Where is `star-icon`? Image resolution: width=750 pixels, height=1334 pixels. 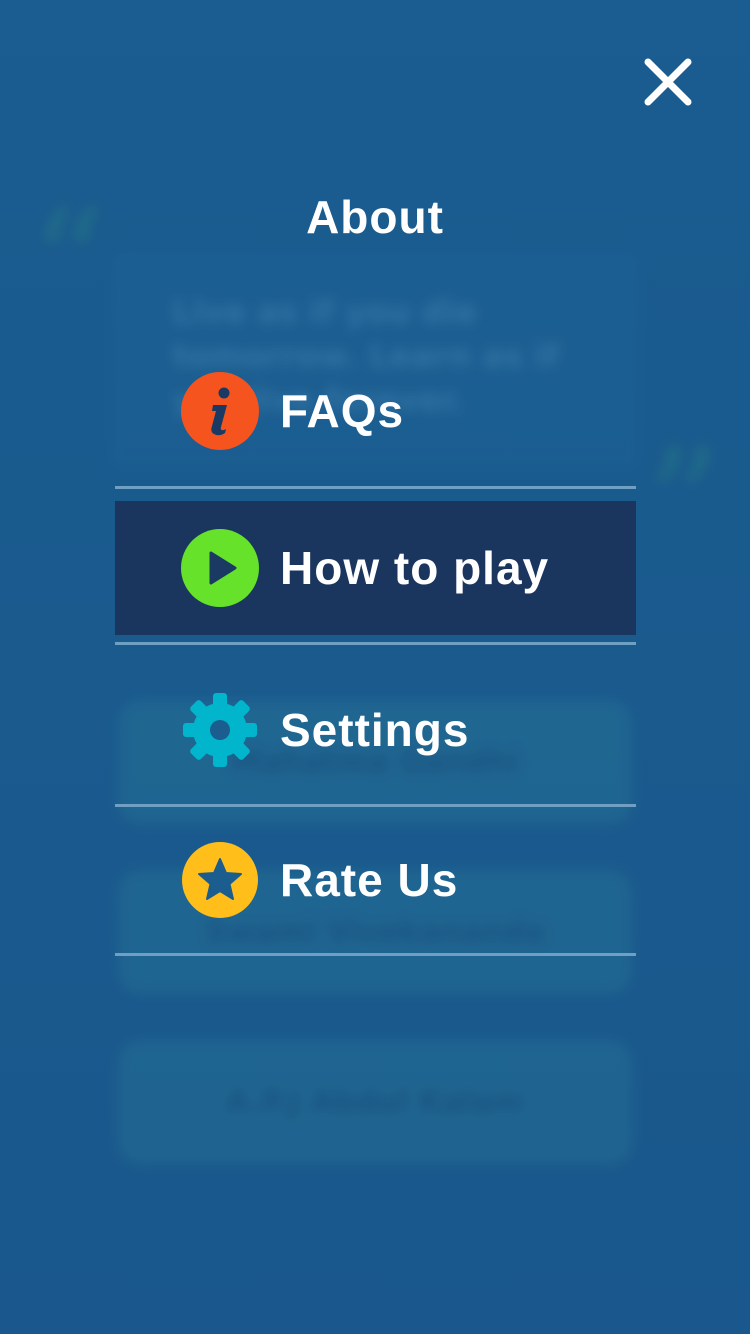
star-icon is located at coordinates (220, 880).